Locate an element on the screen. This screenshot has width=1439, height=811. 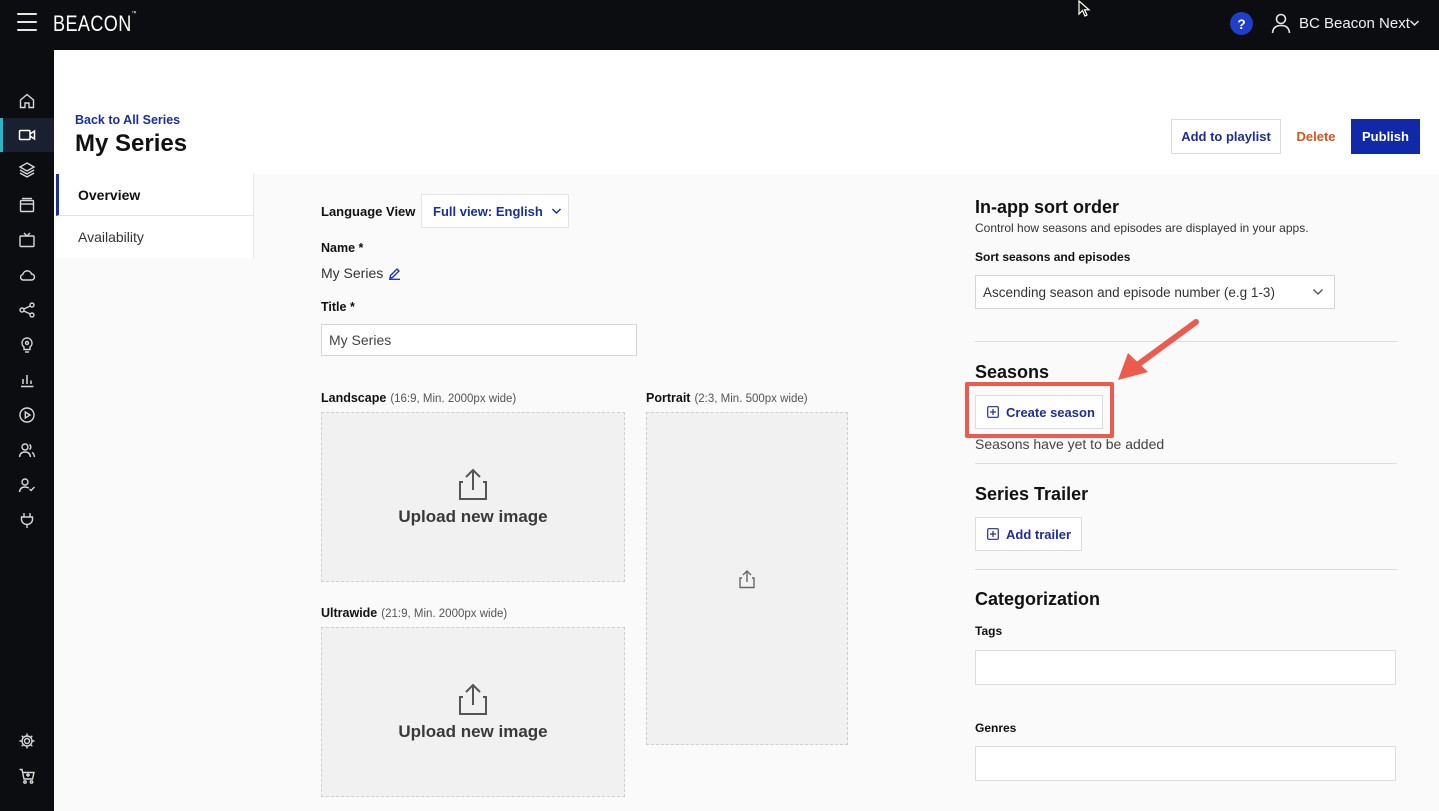
analytics-icon is located at coordinates (27, 380).